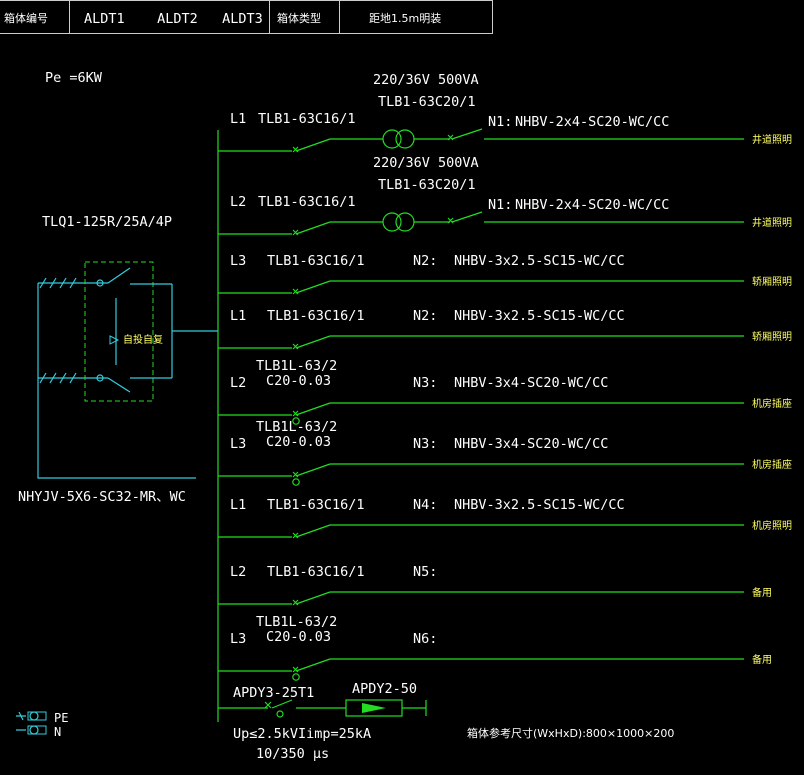 The width and height of the screenshot is (804, 775). I want to click on power-rating: Pe =6KW, so click(74, 78).